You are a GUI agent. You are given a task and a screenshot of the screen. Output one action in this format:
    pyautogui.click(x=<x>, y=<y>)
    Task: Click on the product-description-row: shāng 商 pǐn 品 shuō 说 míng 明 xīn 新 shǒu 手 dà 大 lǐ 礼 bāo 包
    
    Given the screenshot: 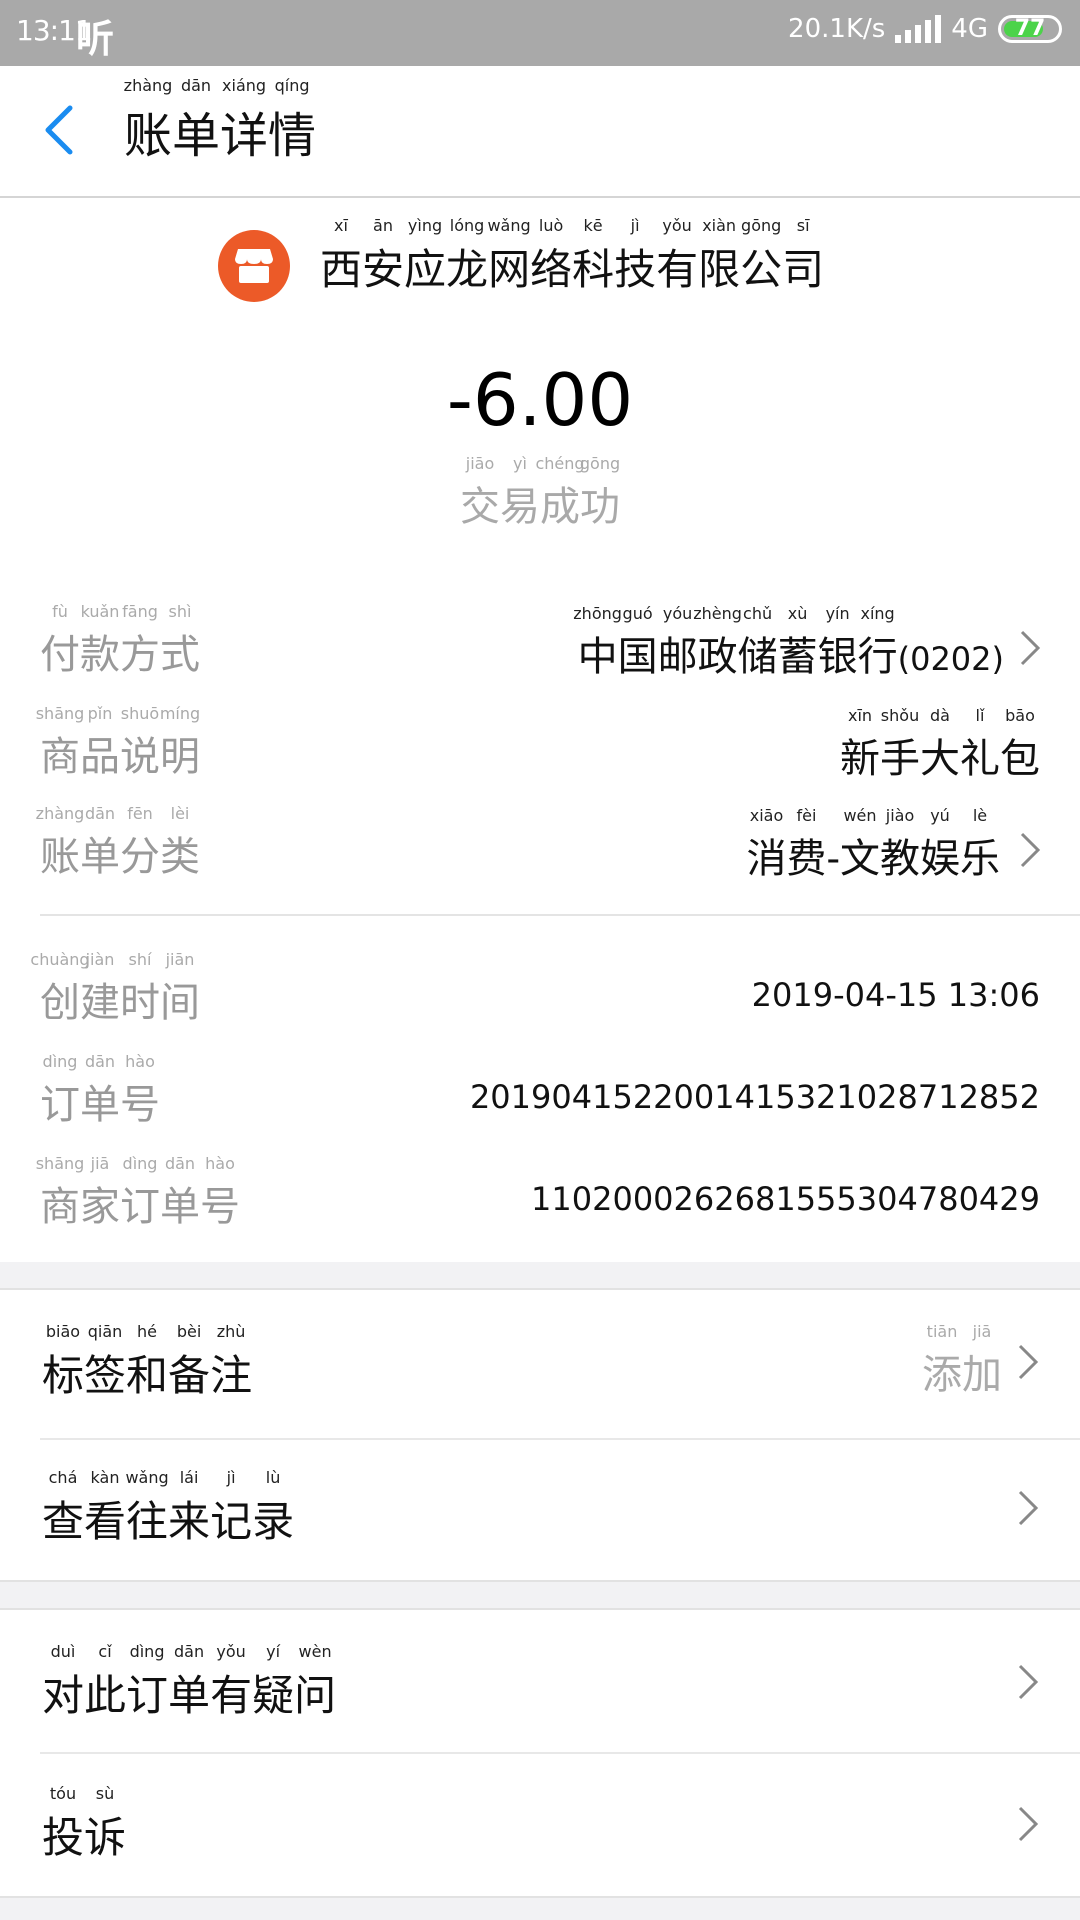 What is the action you would take?
    pyautogui.click(x=538, y=744)
    